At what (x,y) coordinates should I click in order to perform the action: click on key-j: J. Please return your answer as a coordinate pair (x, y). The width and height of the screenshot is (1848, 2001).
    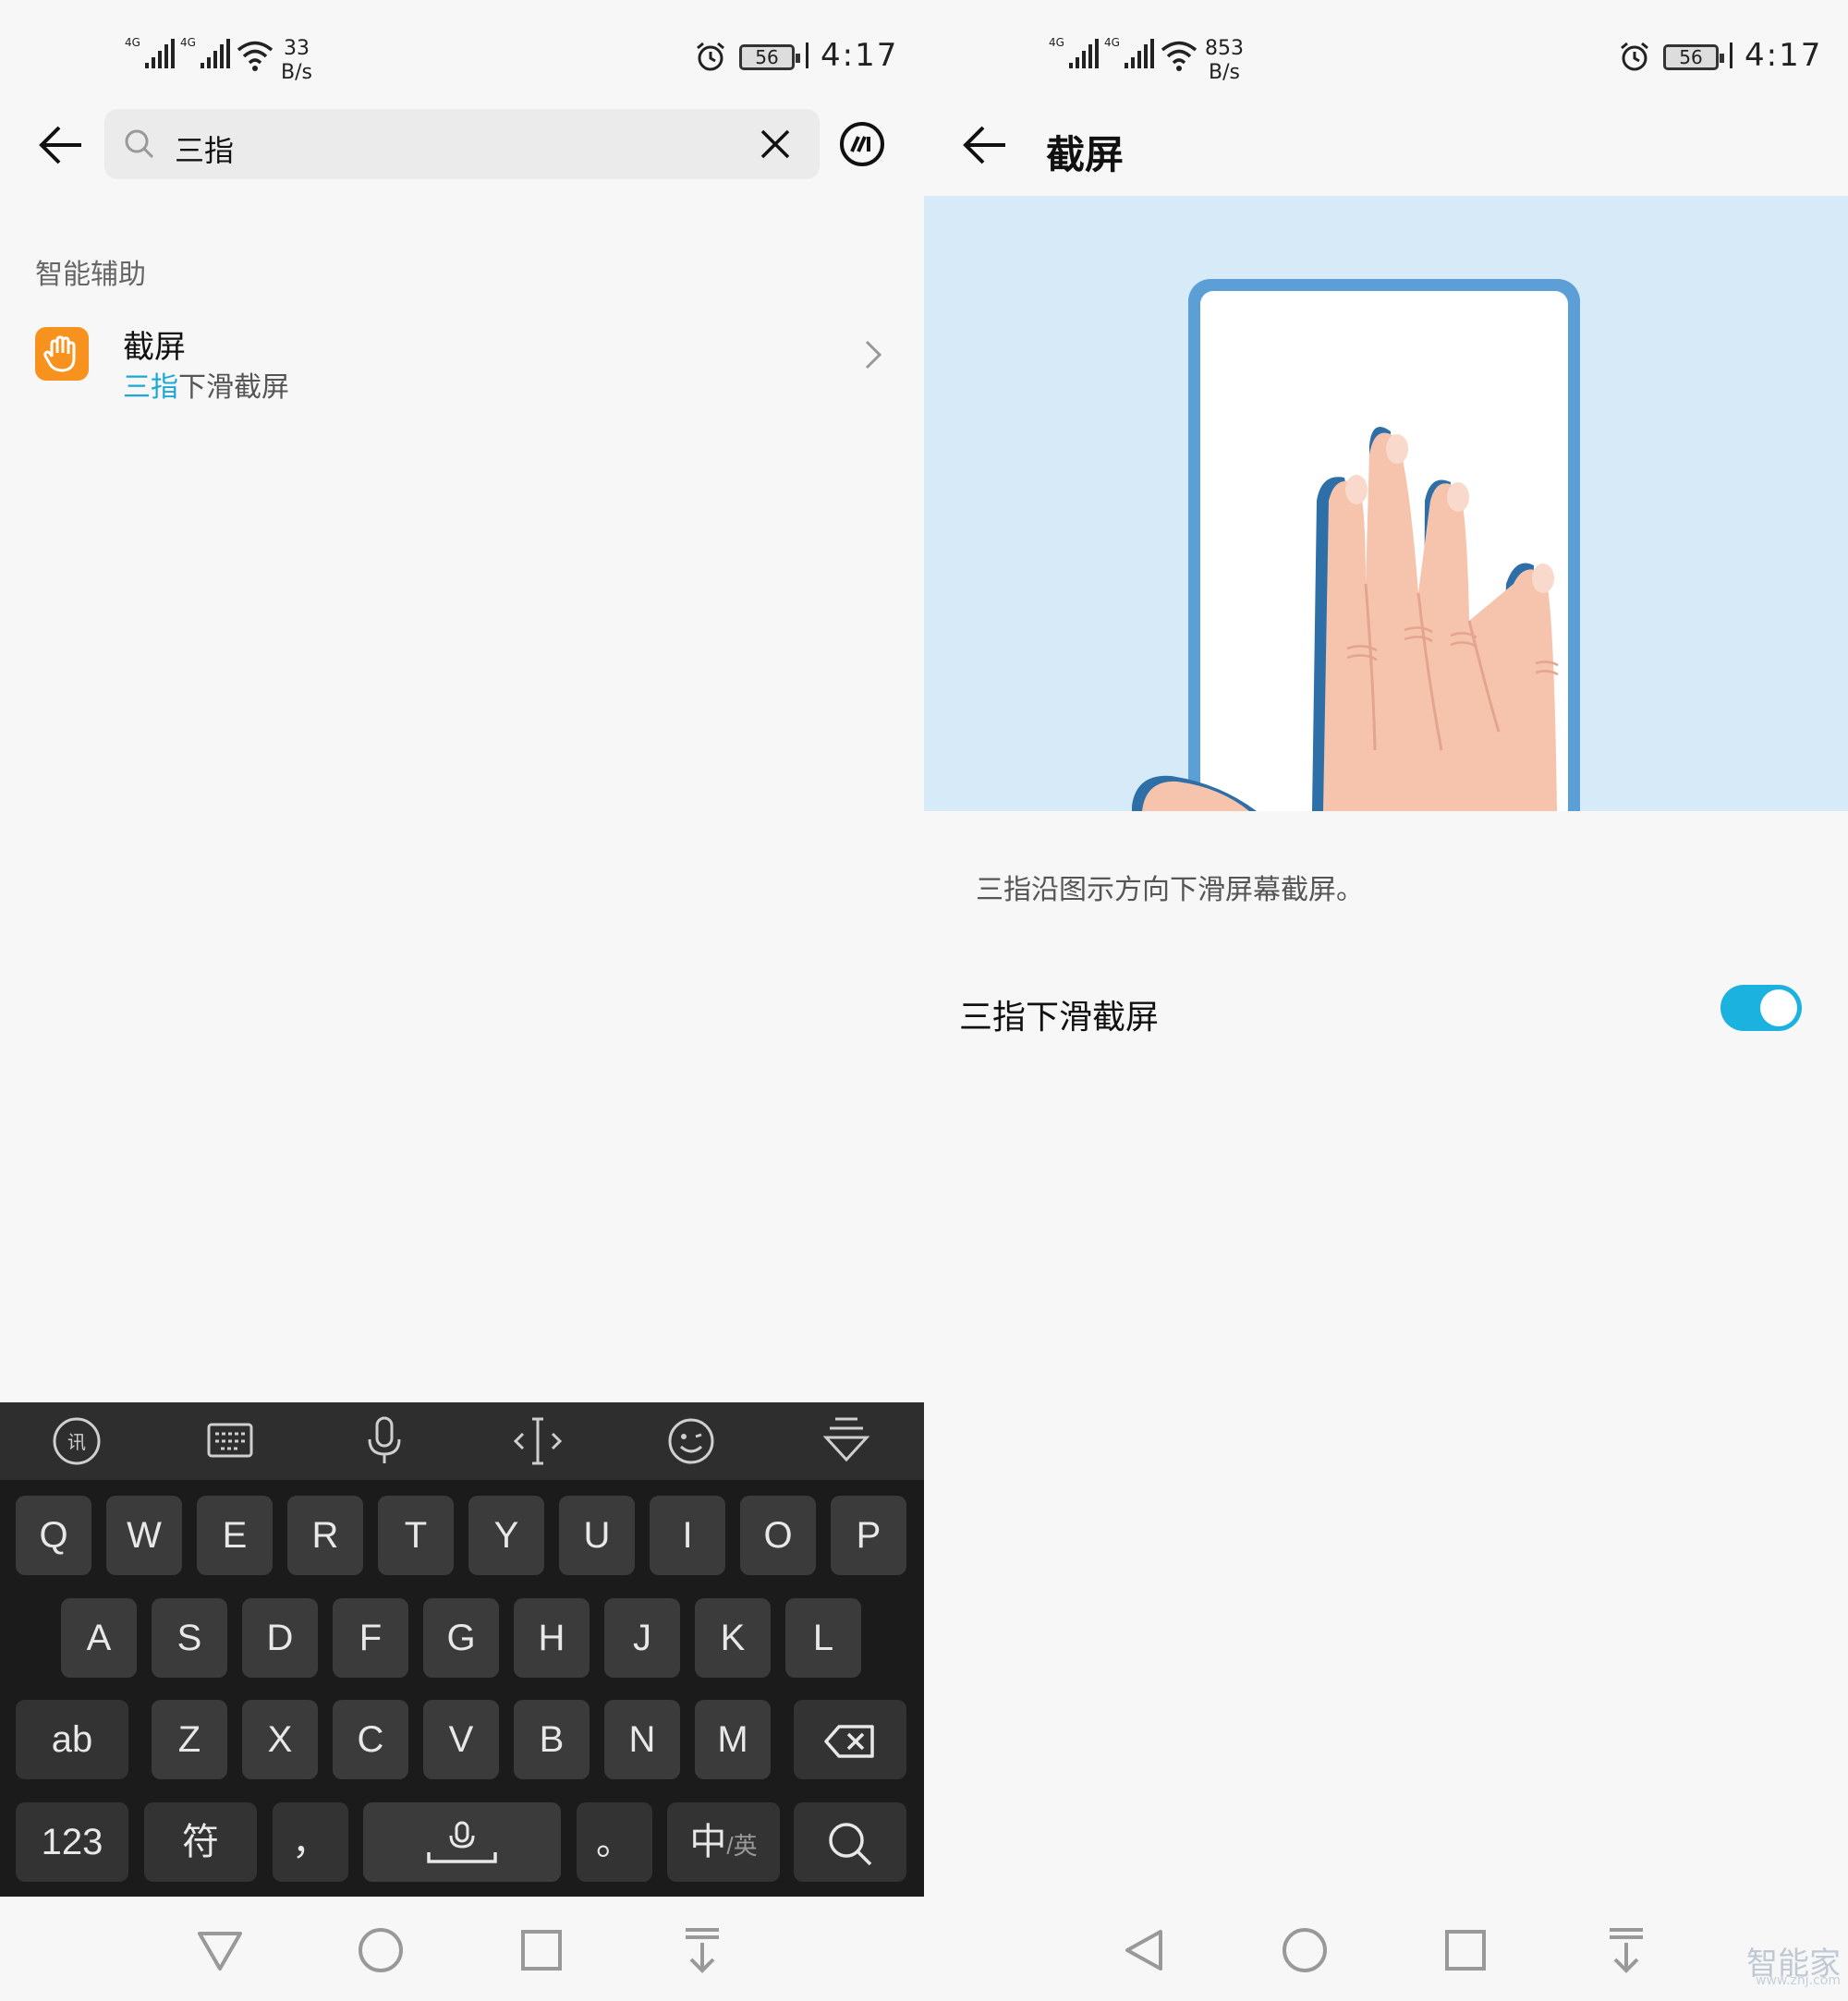
    Looking at the image, I should click on (642, 1638).